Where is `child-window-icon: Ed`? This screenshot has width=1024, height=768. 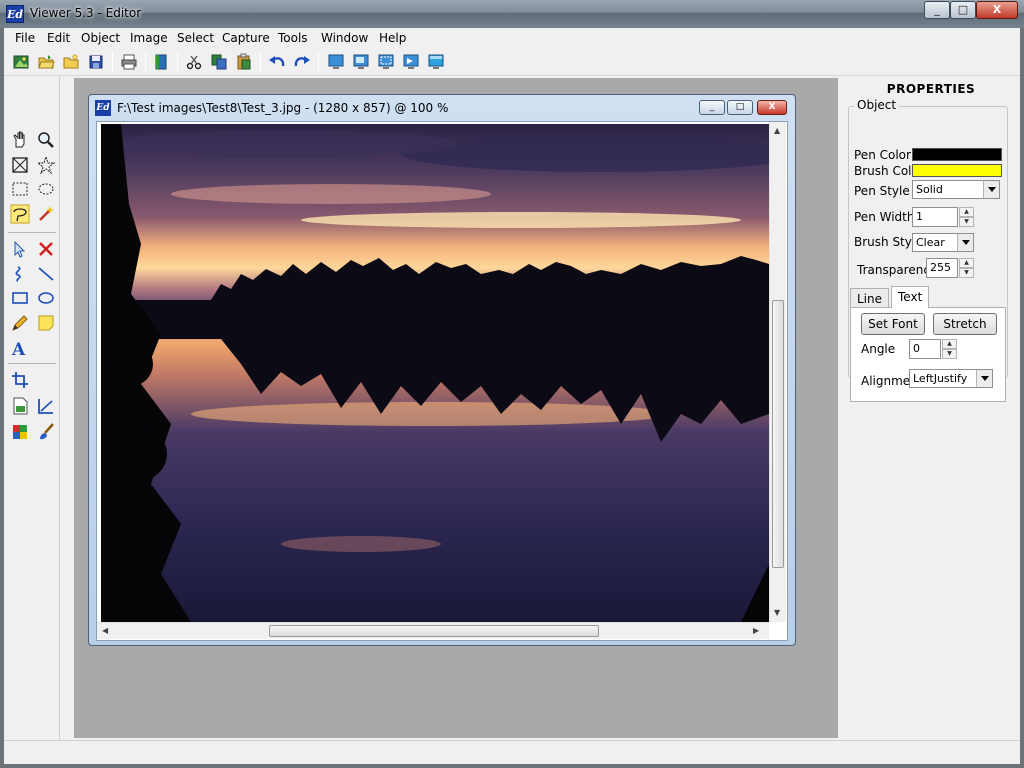
child-window-icon: Ed is located at coordinates (103, 108).